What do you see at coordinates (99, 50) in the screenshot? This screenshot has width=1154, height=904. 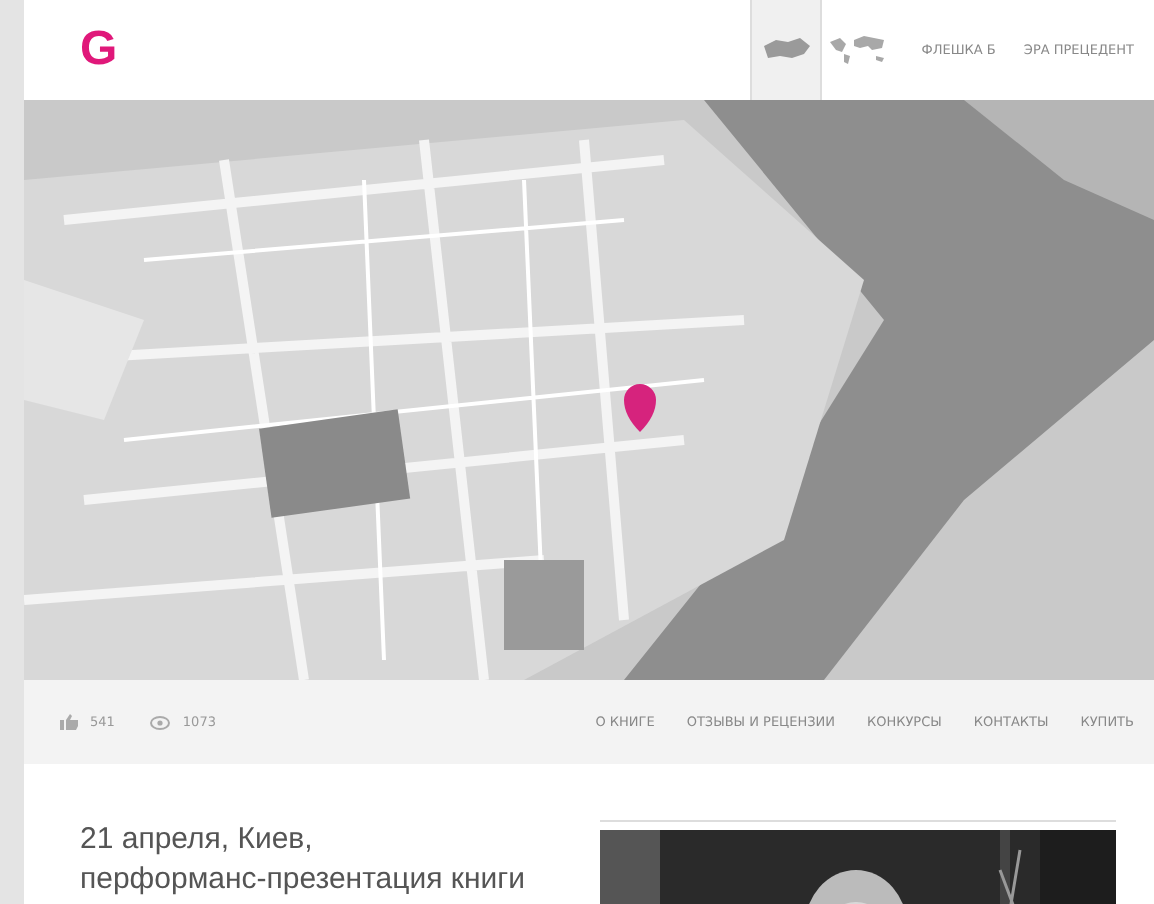 I see `logo: G` at bounding box center [99, 50].